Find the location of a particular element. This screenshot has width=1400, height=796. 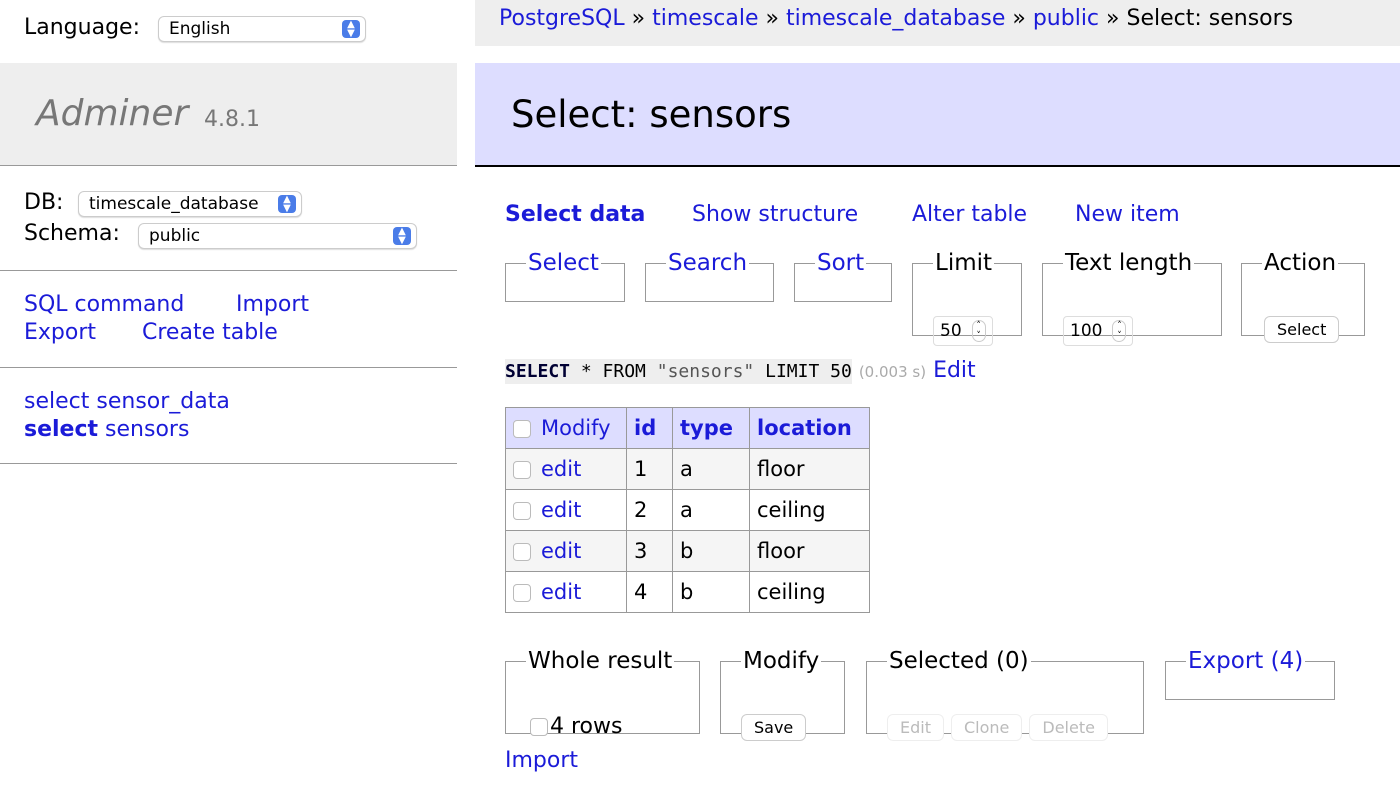

page-header: Select: sensors is located at coordinates (937, 115).